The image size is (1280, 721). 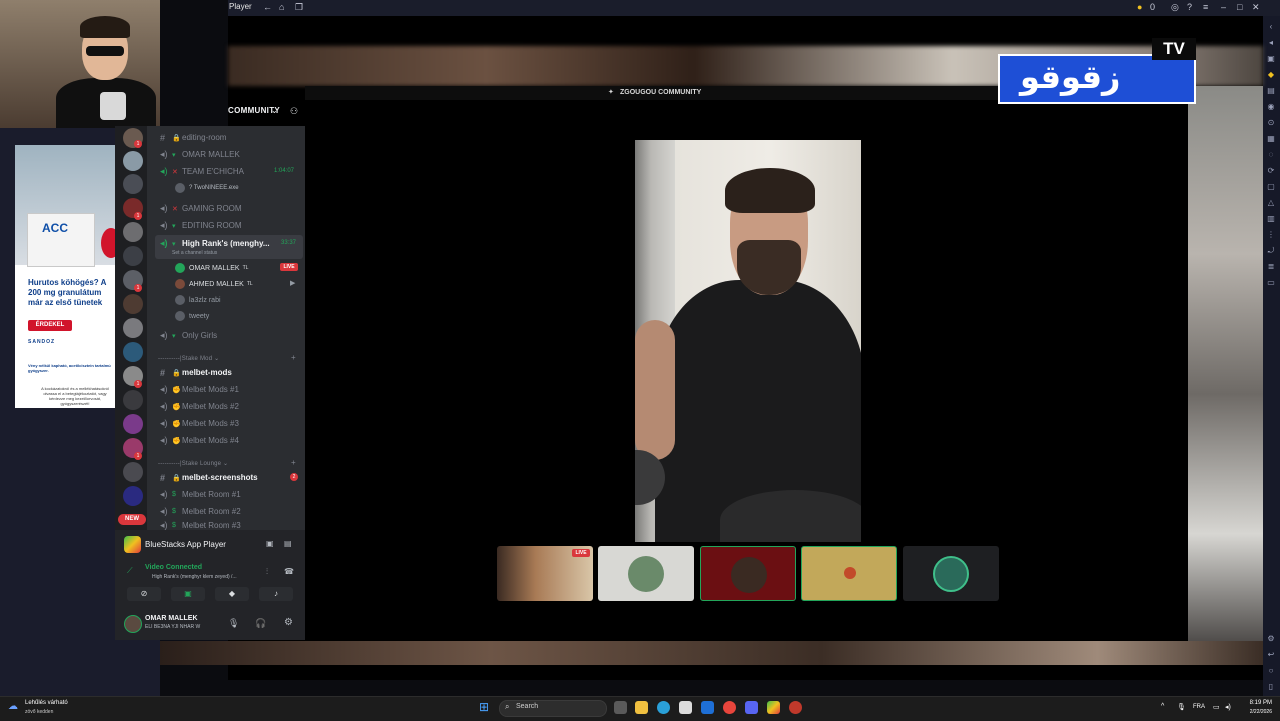 What do you see at coordinates (230, 225) in the screenshot?
I see `channel-editing-room-voice: ◂) ▾ EDITING ROOM` at bounding box center [230, 225].